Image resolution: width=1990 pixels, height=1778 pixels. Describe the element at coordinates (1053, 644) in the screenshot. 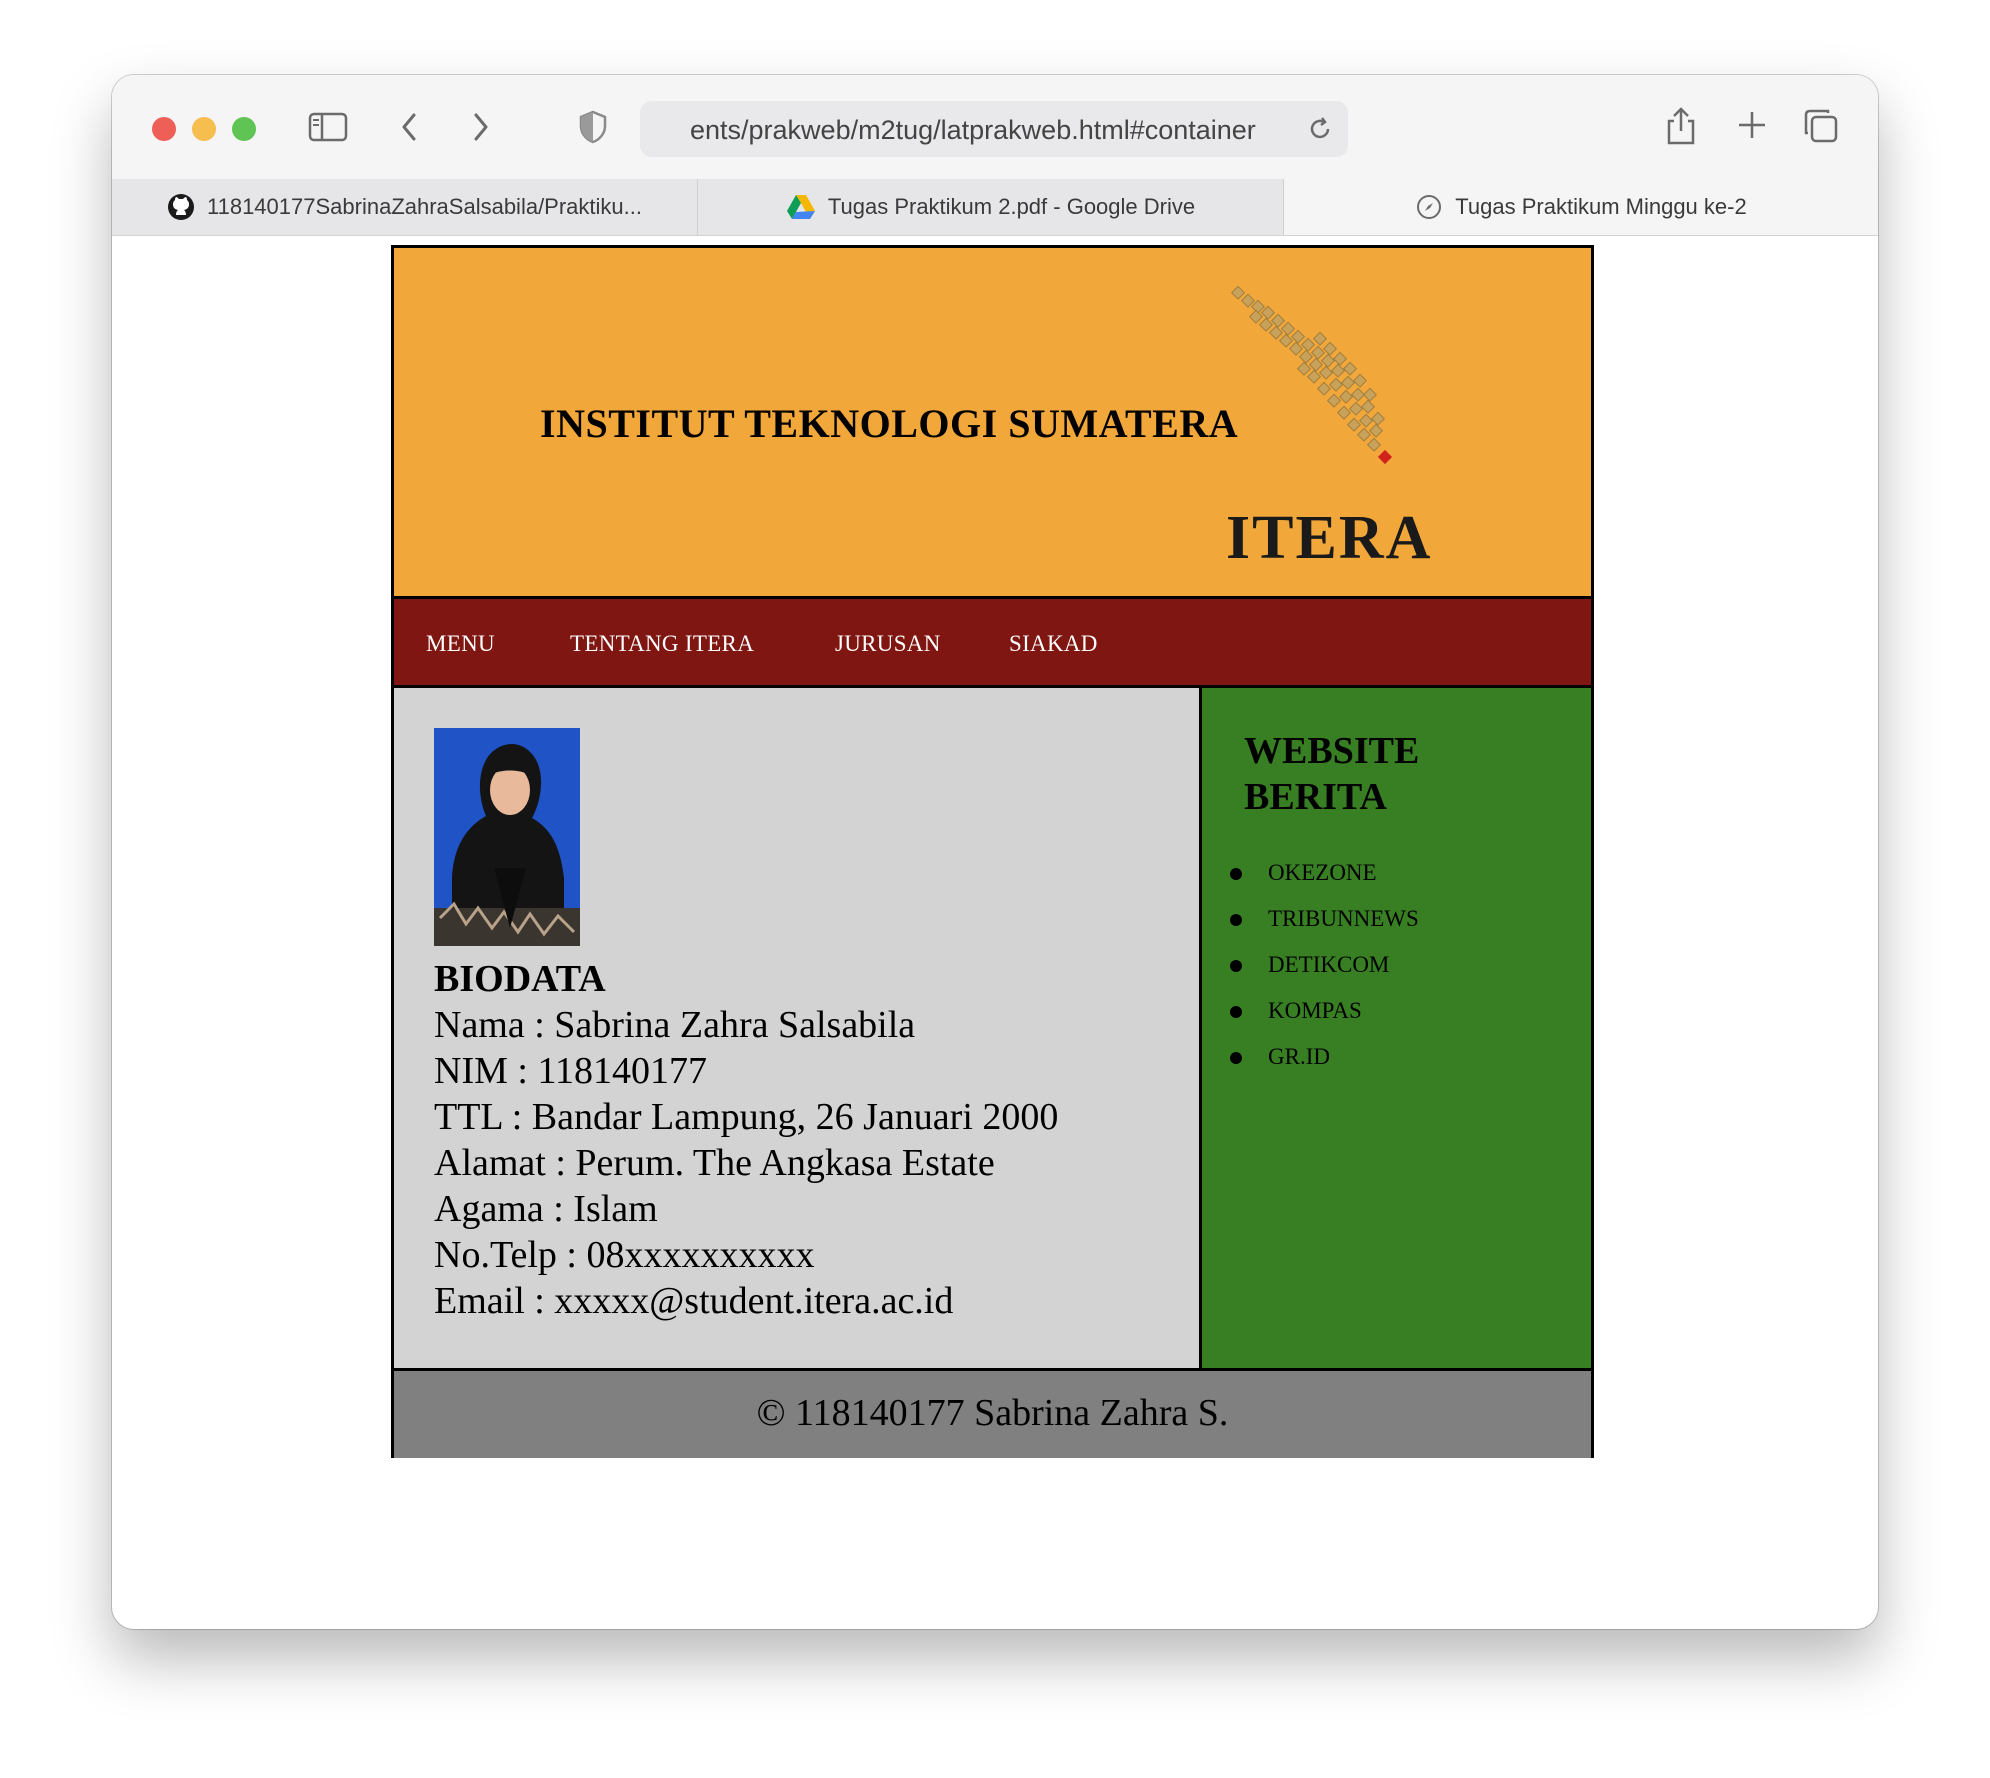

I see `nav-item-siakad: SIAKAD` at that location.